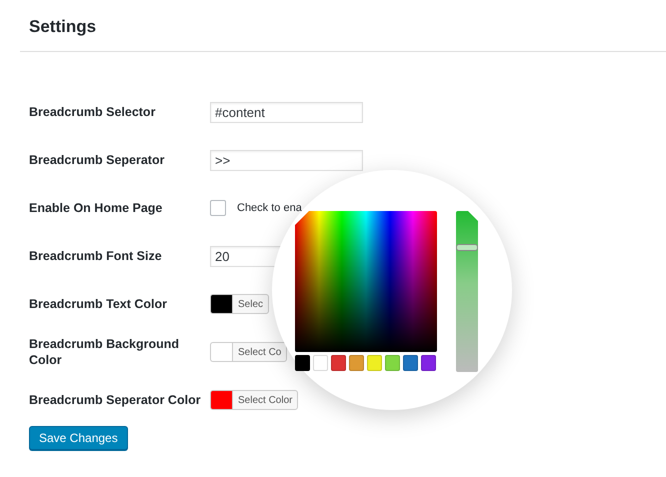  I want to click on field-label: Breadcrumb Seperator Color, so click(115, 400).